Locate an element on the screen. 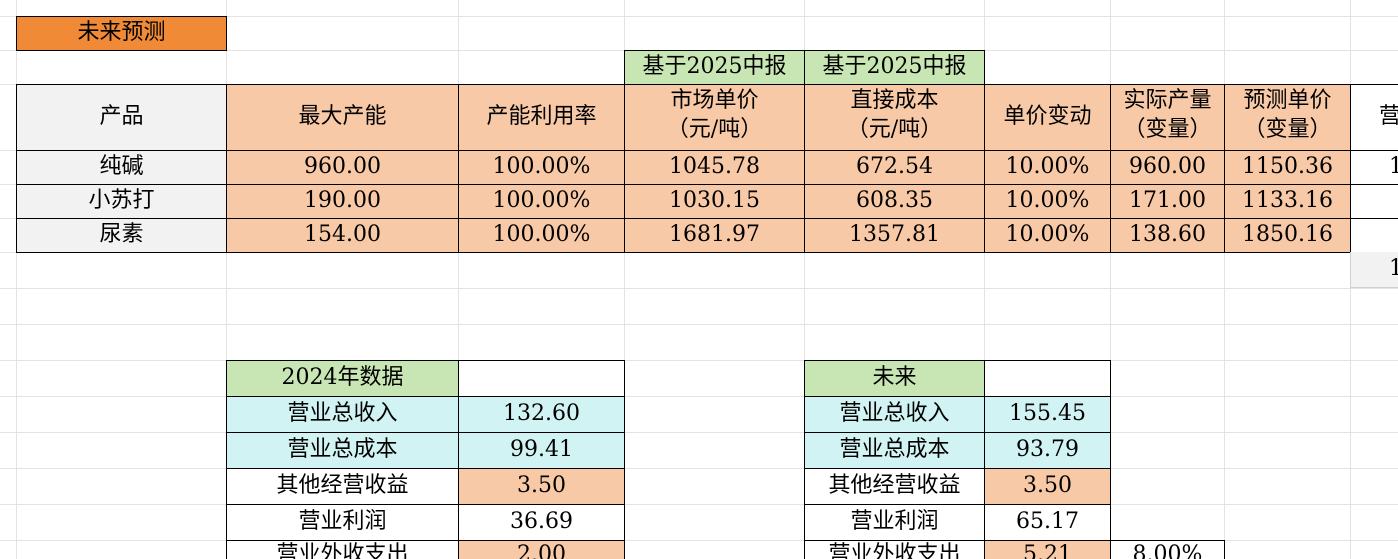 The height and width of the screenshot is (559, 1398). header-actual-output-line2: （变量） is located at coordinates (1167, 129).